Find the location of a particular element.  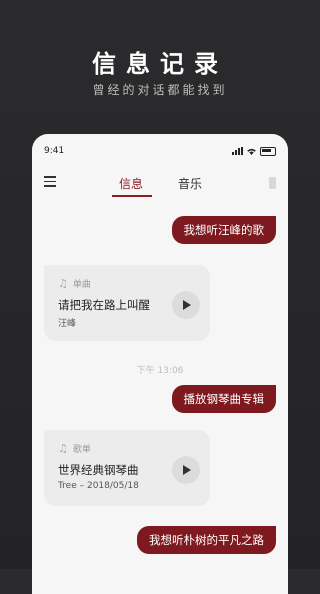

wifi-icon is located at coordinates (251, 151).